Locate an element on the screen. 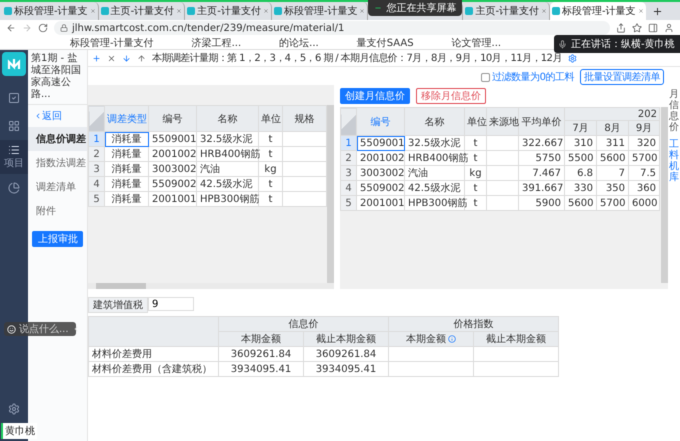  column-header: 9月 is located at coordinates (644, 128).